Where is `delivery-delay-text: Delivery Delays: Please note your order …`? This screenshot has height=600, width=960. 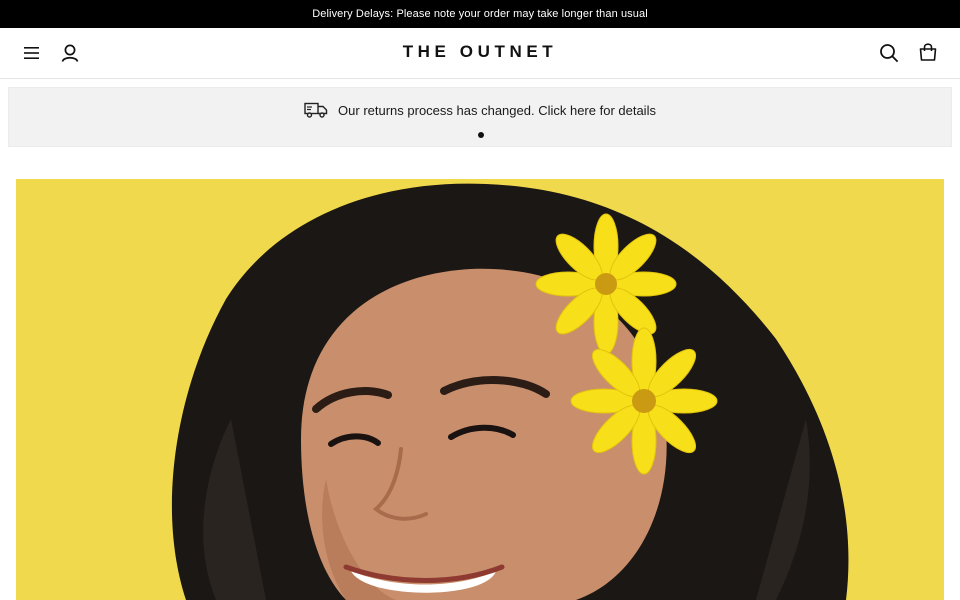 delivery-delay-text: Delivery Delays: Please note your order … is located at coordinates (480, 14).